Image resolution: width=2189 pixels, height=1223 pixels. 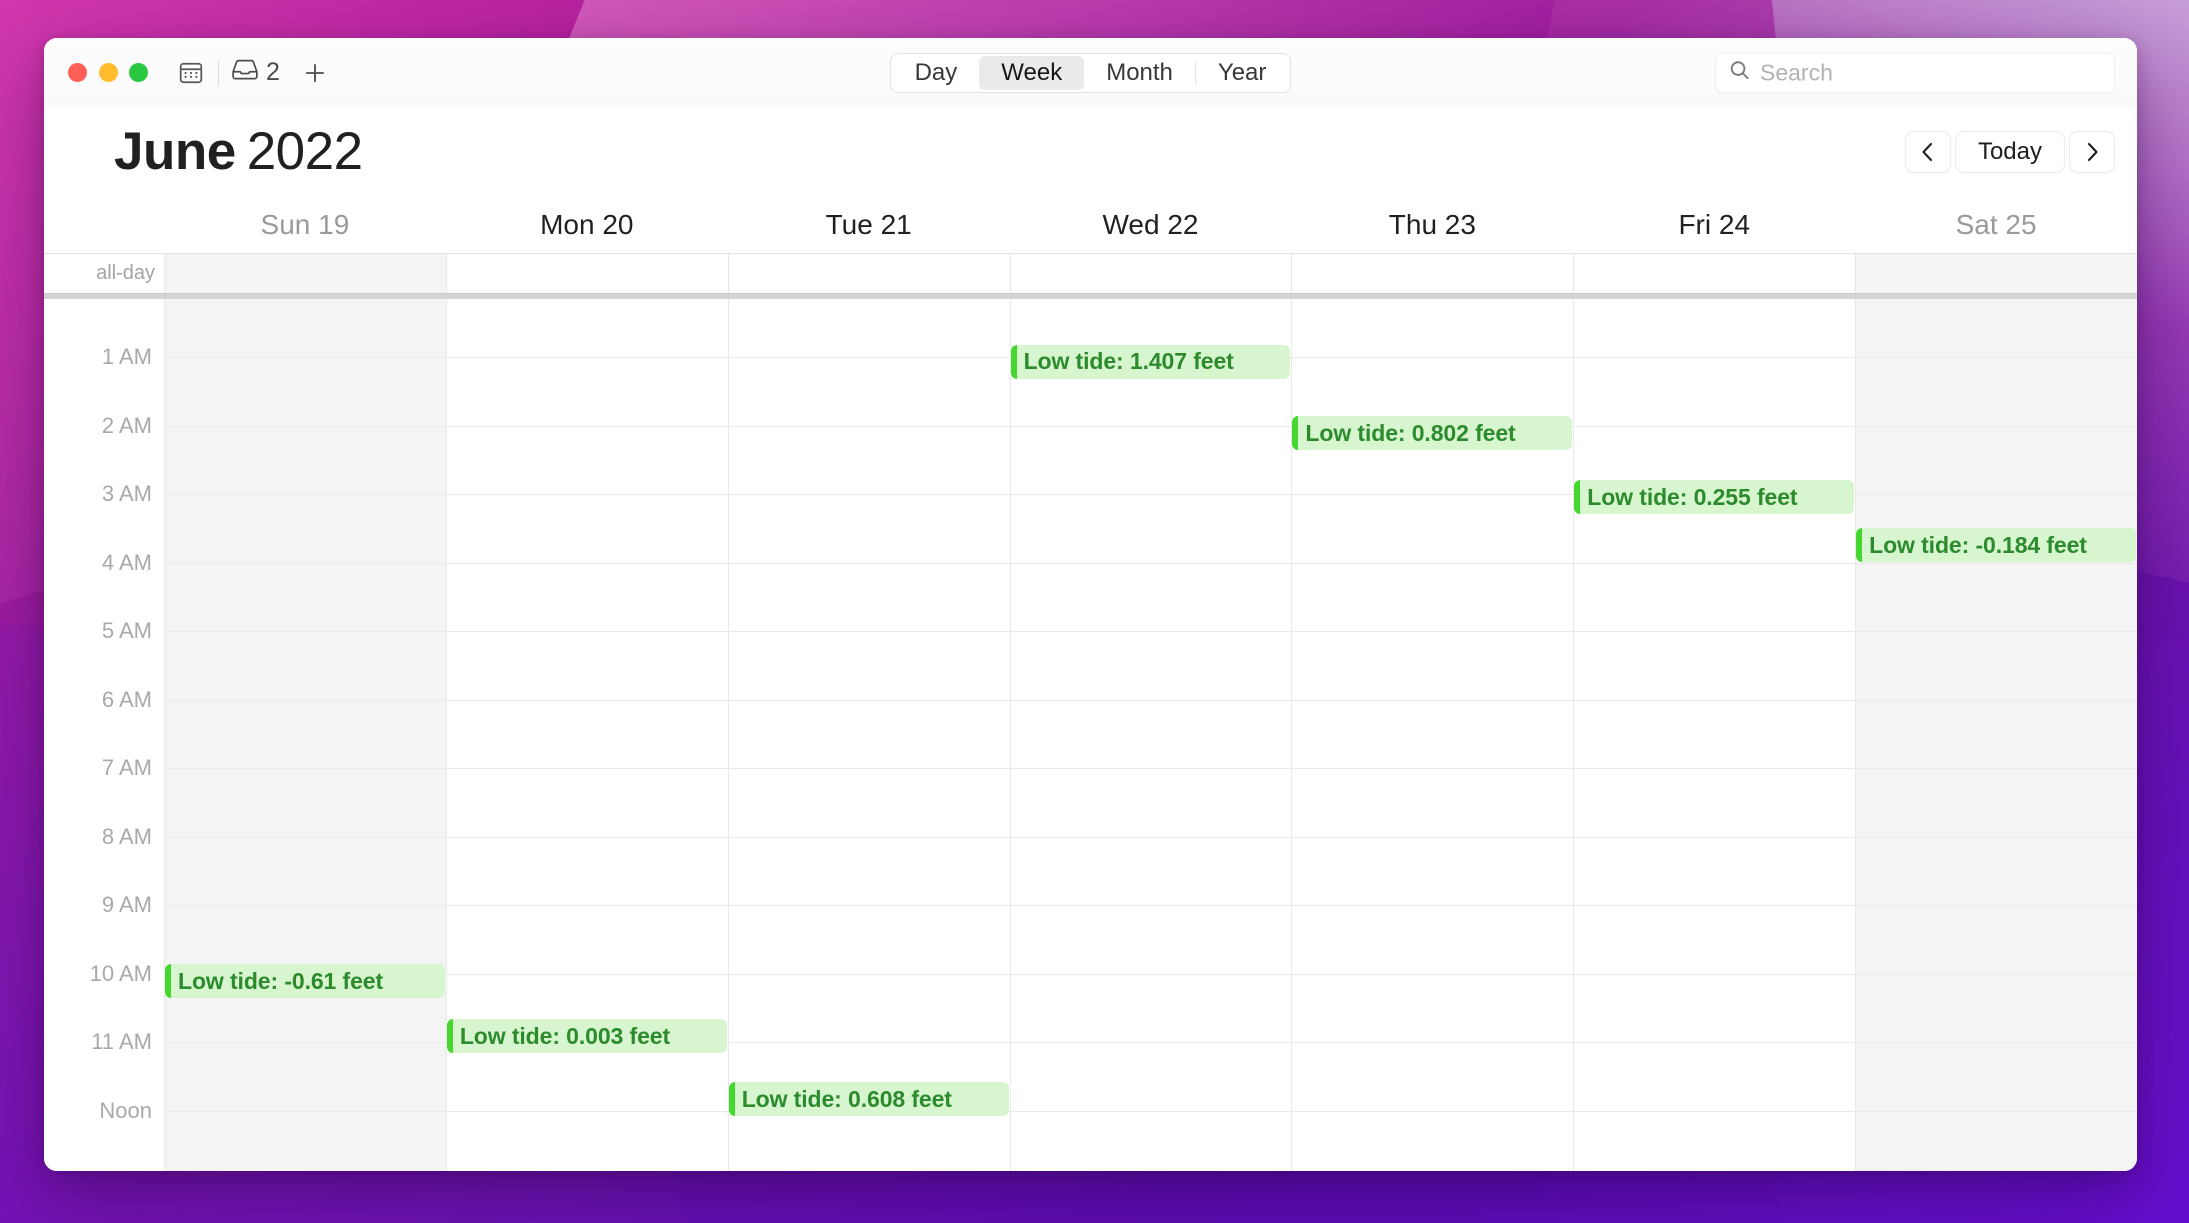 I want to click on event-title: Low tide: 0.255 feet, so click(x=1692, y=496).